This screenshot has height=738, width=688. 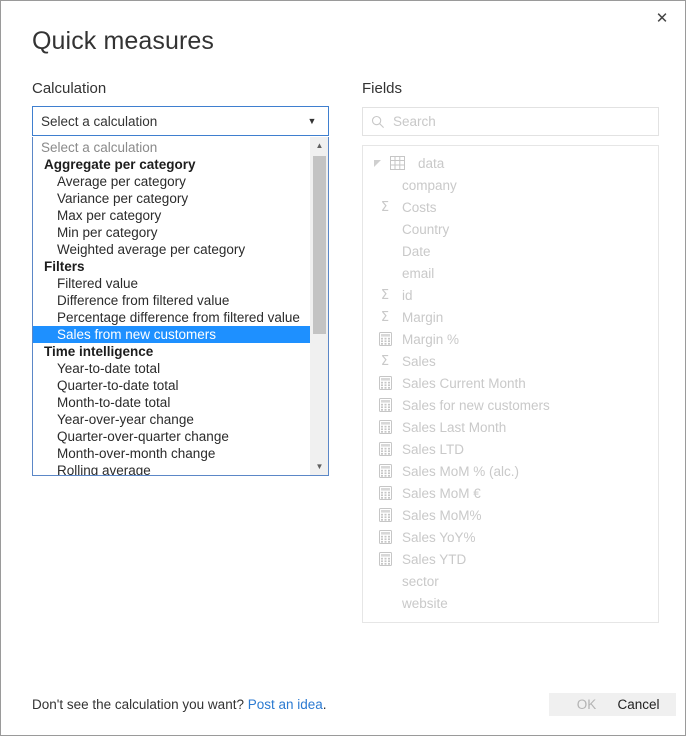 What do you see at coordinates (476, 405) in the screenshot?
I see `field-label: Sales for new customers` at bounding box center [476, 405].